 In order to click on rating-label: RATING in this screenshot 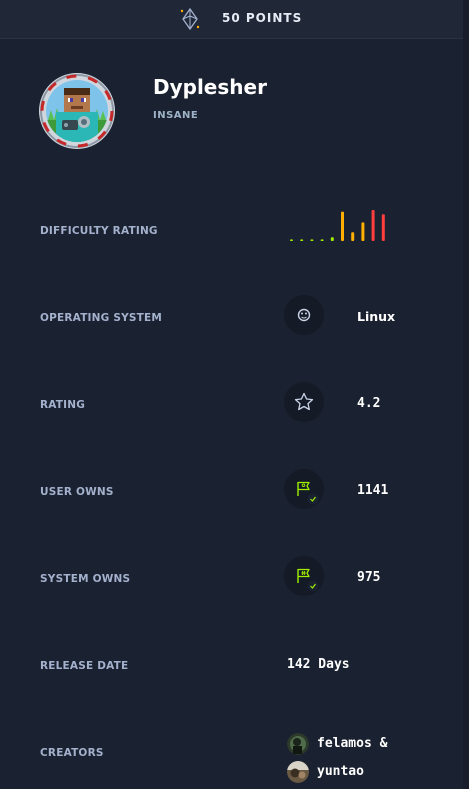, I will do `click(63, 405)`.